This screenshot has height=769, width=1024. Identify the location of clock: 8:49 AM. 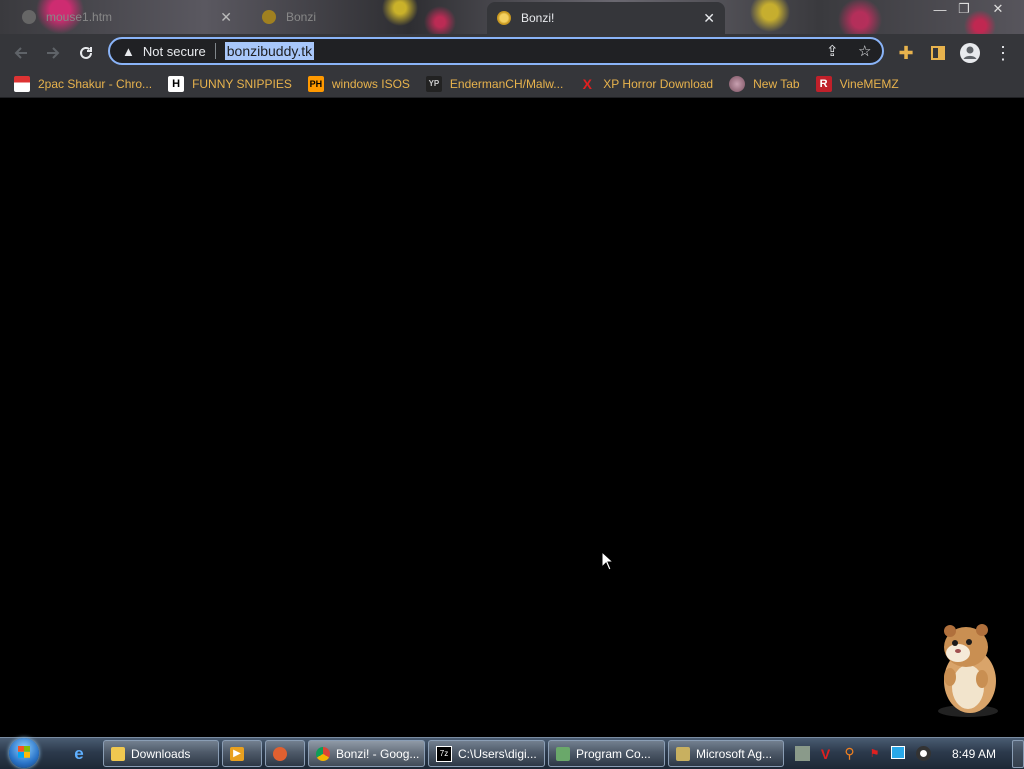
(974, 754).